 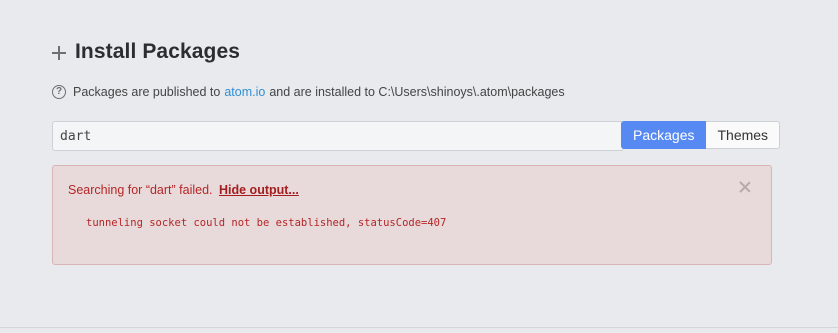 I want to click on plus-icon, so click(x=59, y=53).